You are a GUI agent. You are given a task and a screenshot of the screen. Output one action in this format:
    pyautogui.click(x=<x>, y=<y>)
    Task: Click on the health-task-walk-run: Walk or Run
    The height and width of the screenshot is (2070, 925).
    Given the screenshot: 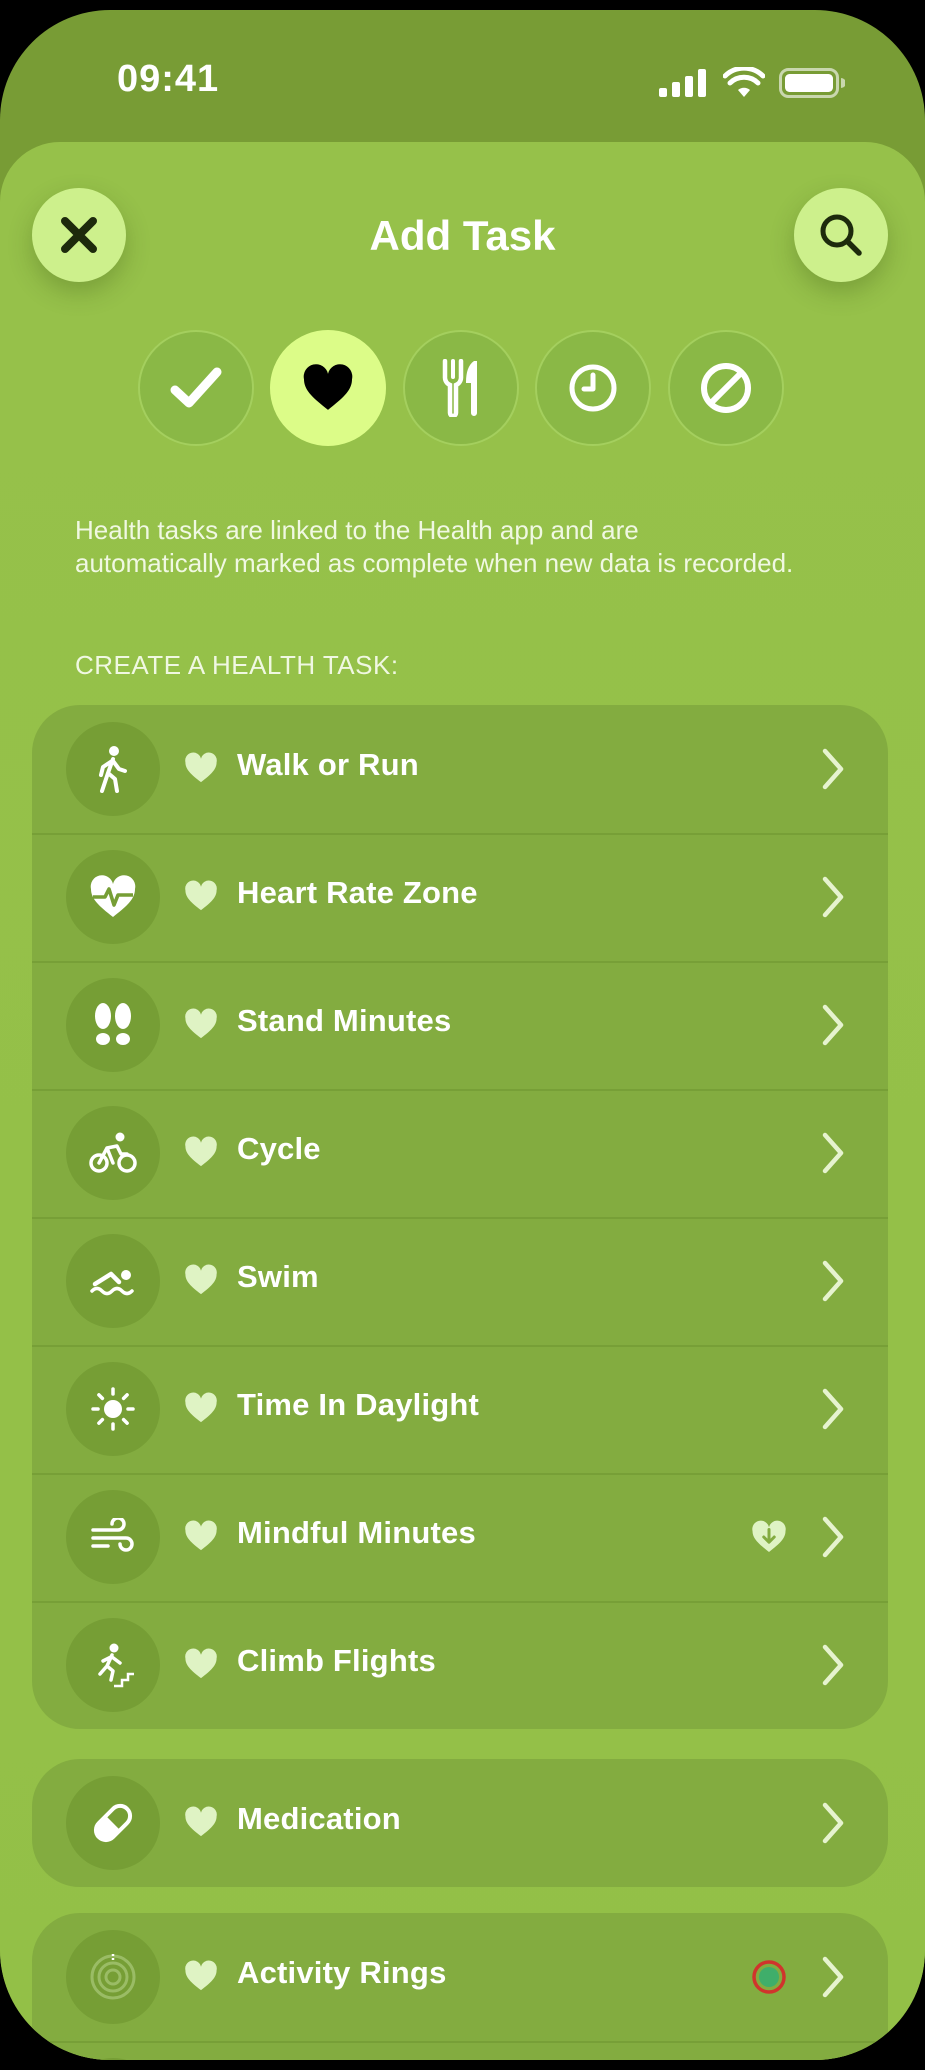 What is the action you would take?
    pyautogui.click(x=460, y=769)
    